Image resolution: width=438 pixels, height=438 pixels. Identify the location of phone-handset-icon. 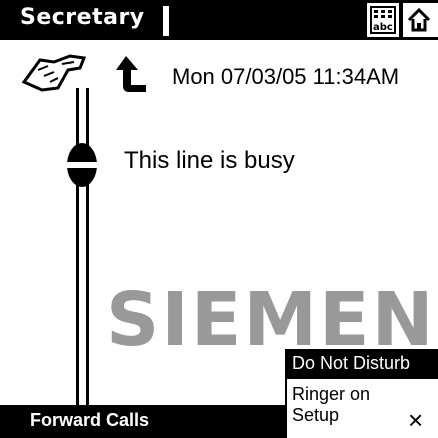
(54, 73).